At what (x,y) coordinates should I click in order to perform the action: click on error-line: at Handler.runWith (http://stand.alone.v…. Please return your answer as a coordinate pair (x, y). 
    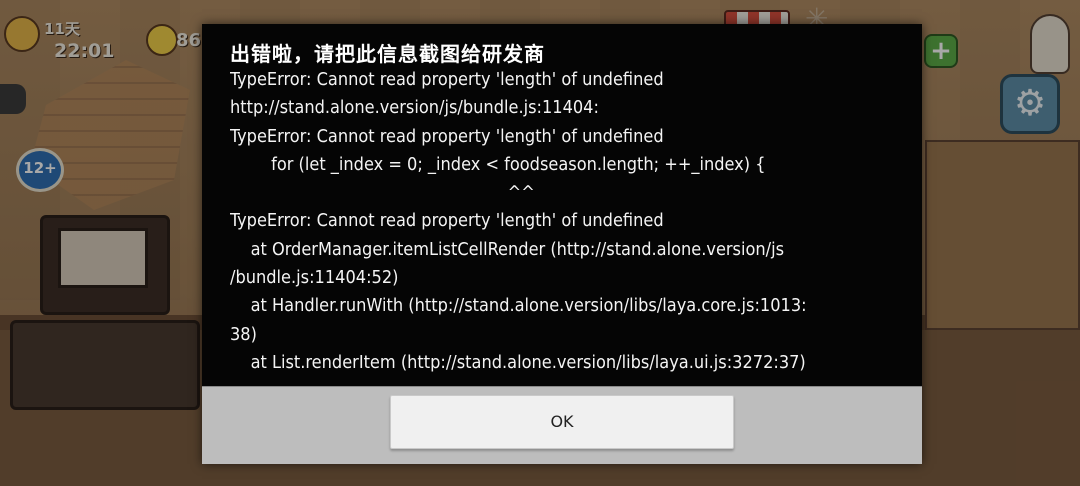
    Looking at the image, I should click on (518, 306).